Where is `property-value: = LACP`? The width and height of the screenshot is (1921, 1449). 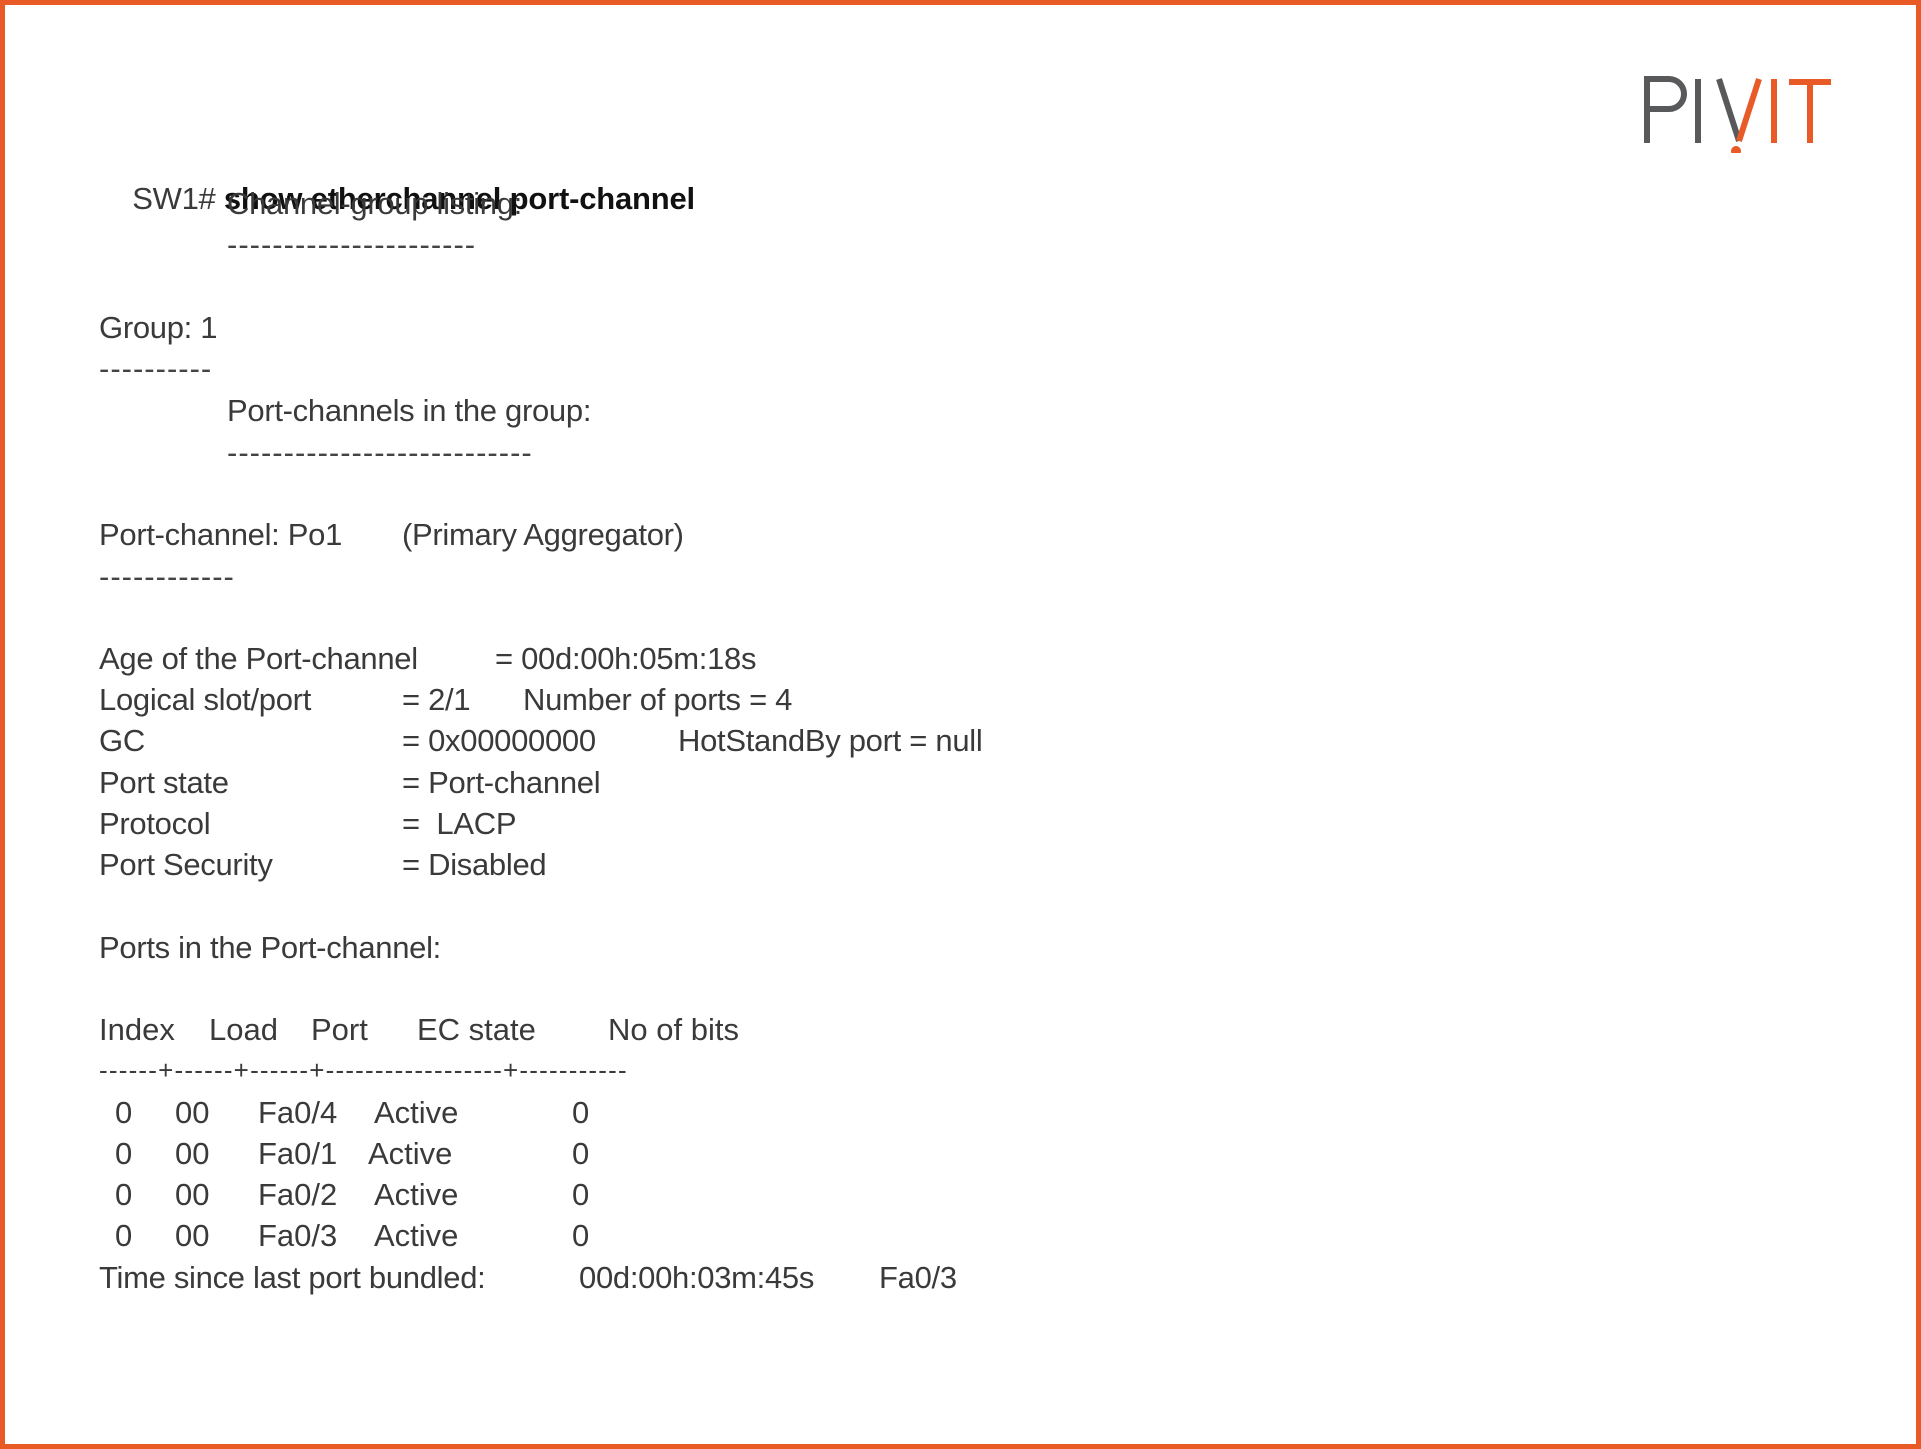
property-value: = LACP is located at coordinates (459, 823).